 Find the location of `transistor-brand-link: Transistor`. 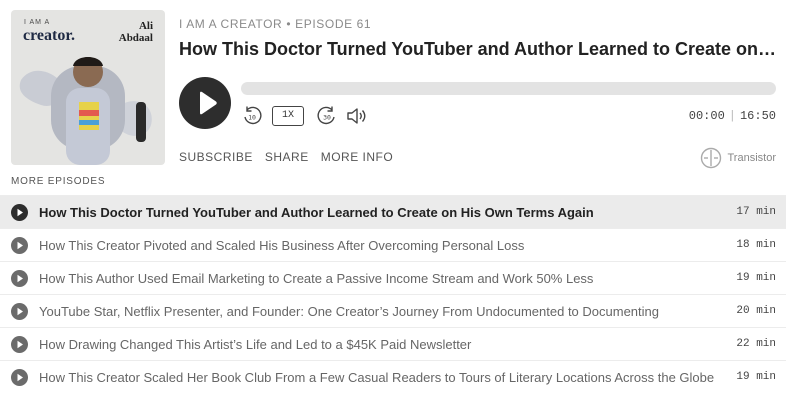

transistor-brand-link: Transistor is located at coordinates (738, 158).